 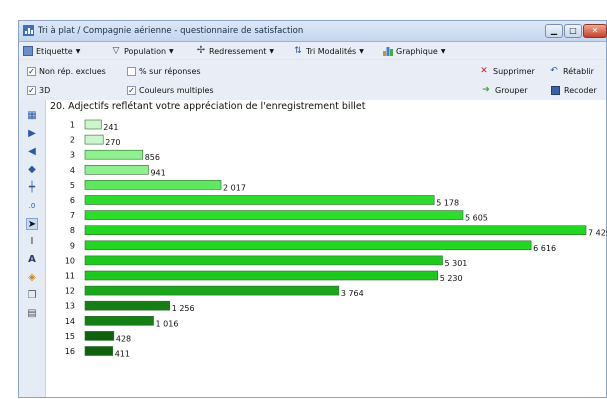 I want to click on retablir-button: ↶ Rétablir, so click(x=571, y=71).